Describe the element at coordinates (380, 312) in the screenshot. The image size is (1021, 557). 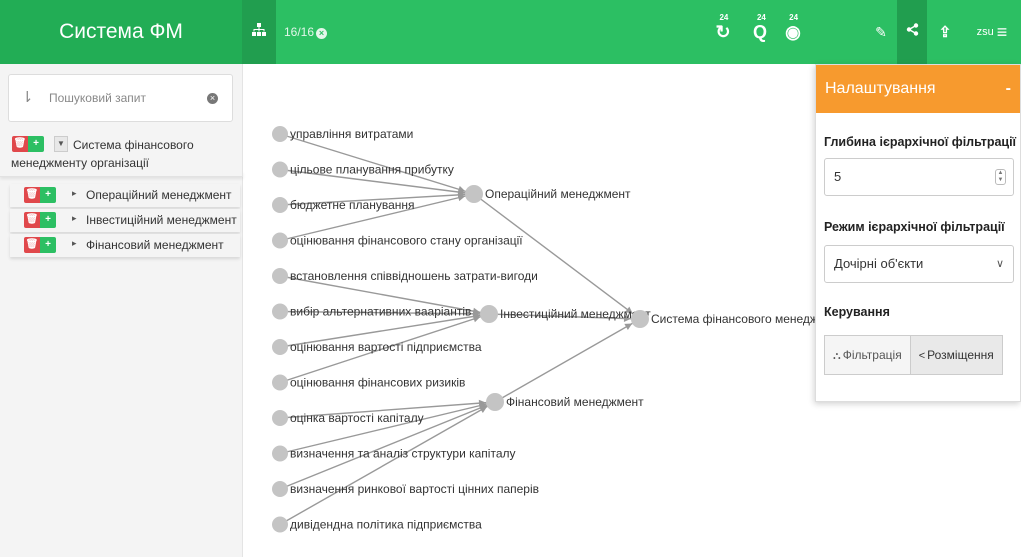
I see `graph-leaf-node-label: вибір альтернативних ваарiантів` at that location.